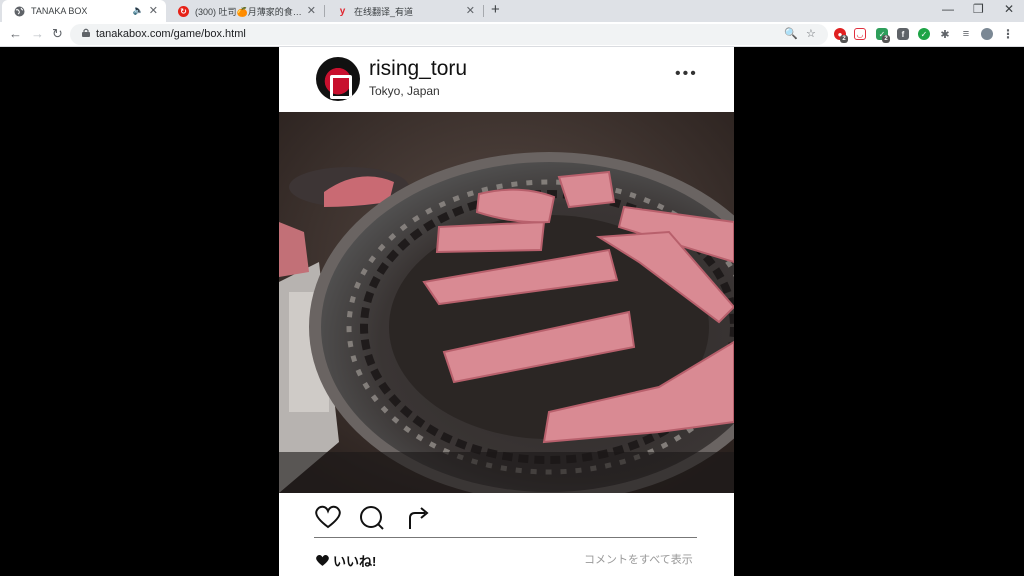 The width and height of the screenshot is (1024, 576). Describe the element at coordinates (37, 33) in the screenshot. I see `forward-icon: →` at that location.